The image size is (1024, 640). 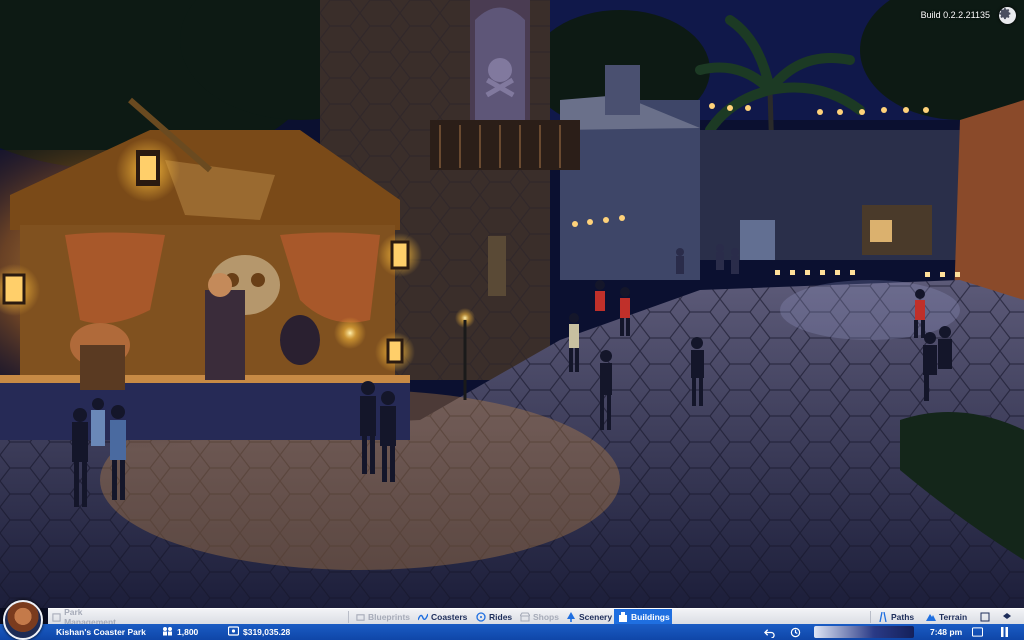 I want to click on blueprints-button: Blueprints, so click(x=382, y=617).